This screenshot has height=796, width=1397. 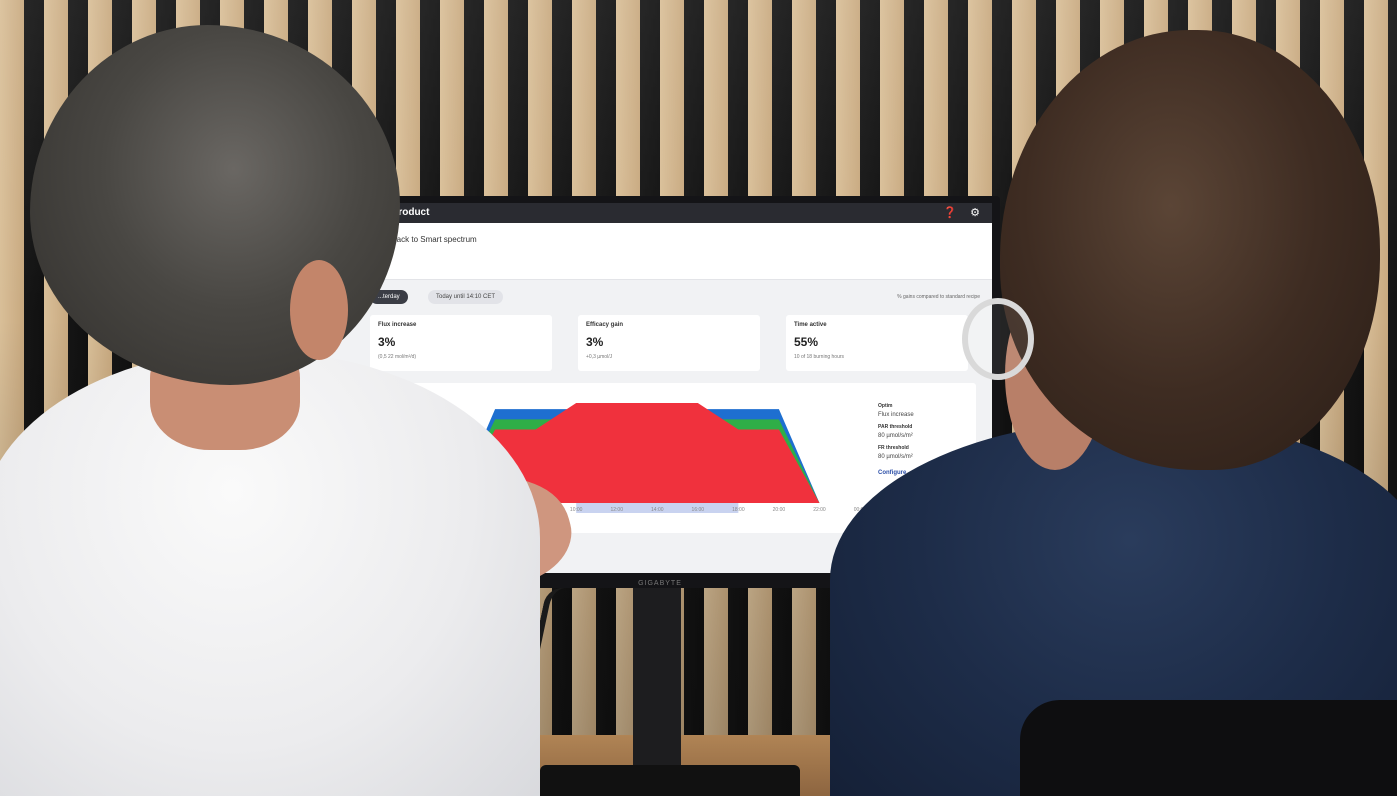 What do you see at coordinates (397, 357) in the screenshot?
I see `kpi-sub: (0,5 22 mol/m²/d)` at bounding box center [397, 357].